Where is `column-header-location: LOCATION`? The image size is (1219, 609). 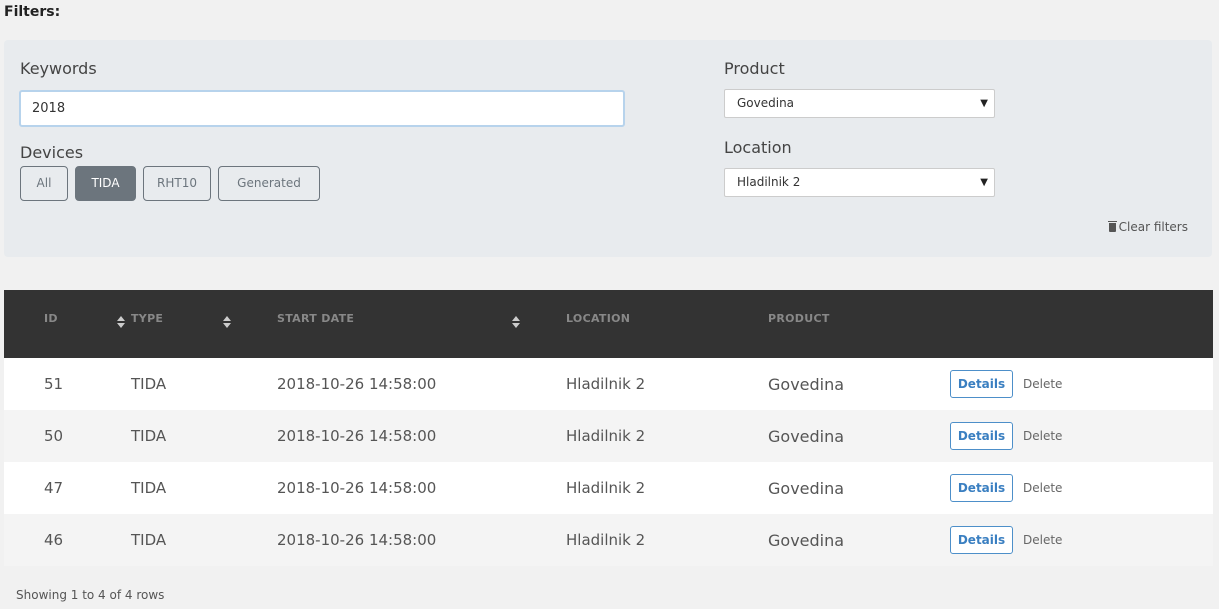 column-header-location: LOCATION is located at coordinates (667, 324).